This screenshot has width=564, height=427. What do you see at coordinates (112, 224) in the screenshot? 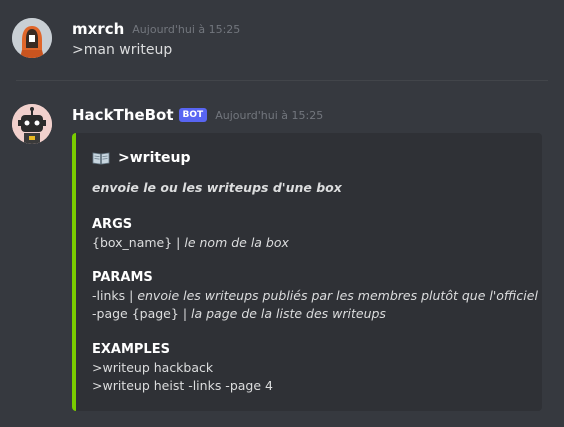
I see `field-name: ARGS` at bounding box center [112, 224].